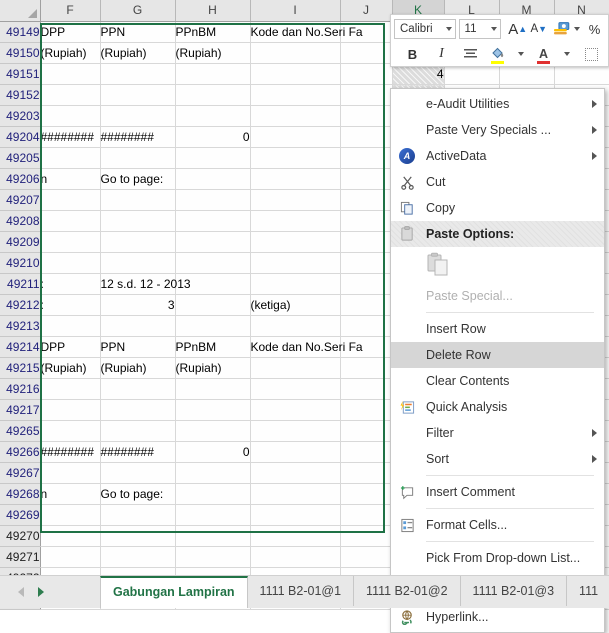  I want to click on sheet-tab-0: Gabungan Lampiran, so click(174, 592).